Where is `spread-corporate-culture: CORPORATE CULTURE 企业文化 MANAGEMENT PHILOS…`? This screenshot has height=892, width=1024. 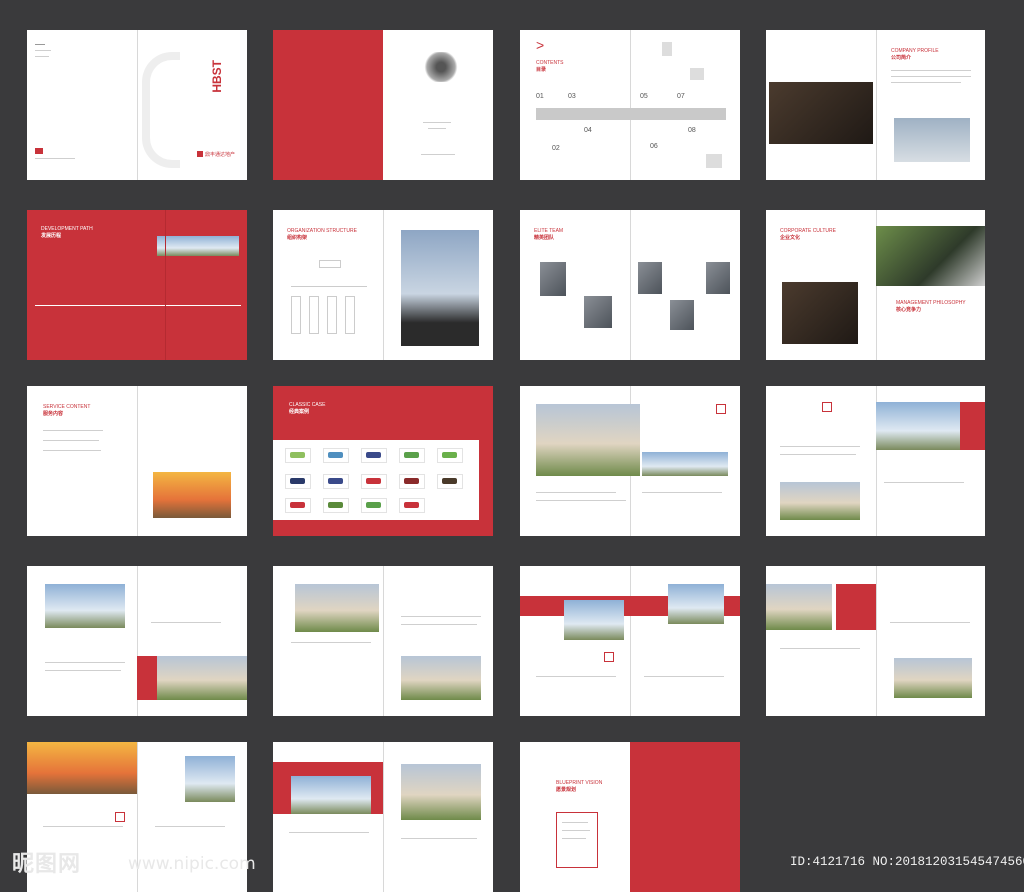 spread-corporate-culture: CORPORATE CULTURE 企业文化 MANAGEMENT PHILOS… is located at coordinates (875, 285).